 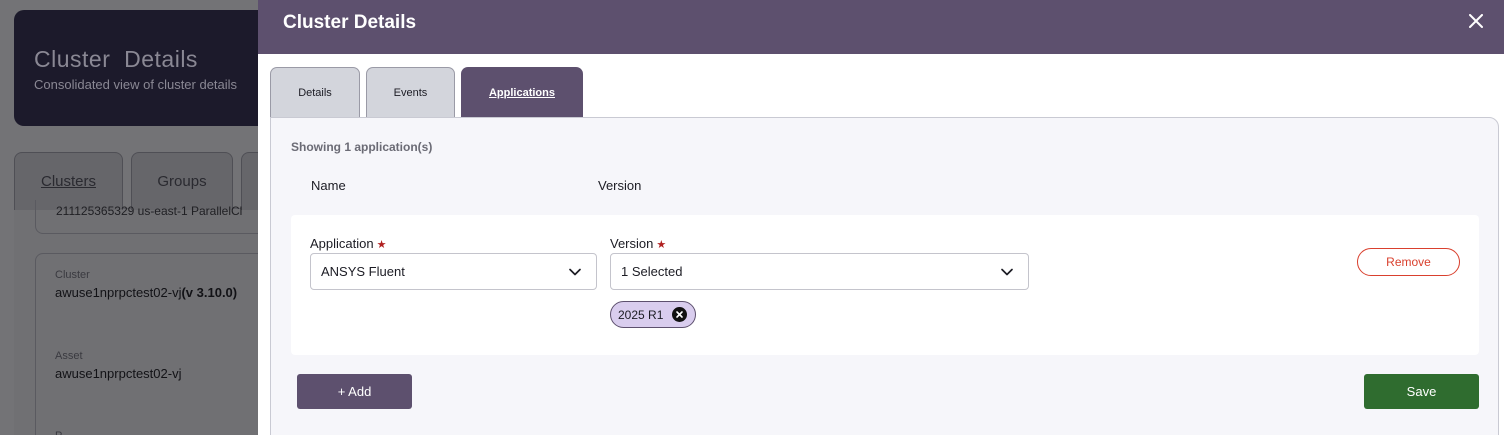 What do you see at coordinates (118, 373) in the screenshot?
I see `asset-value: awuse1nprpctest02-vj` at bounding box center [118, 373].